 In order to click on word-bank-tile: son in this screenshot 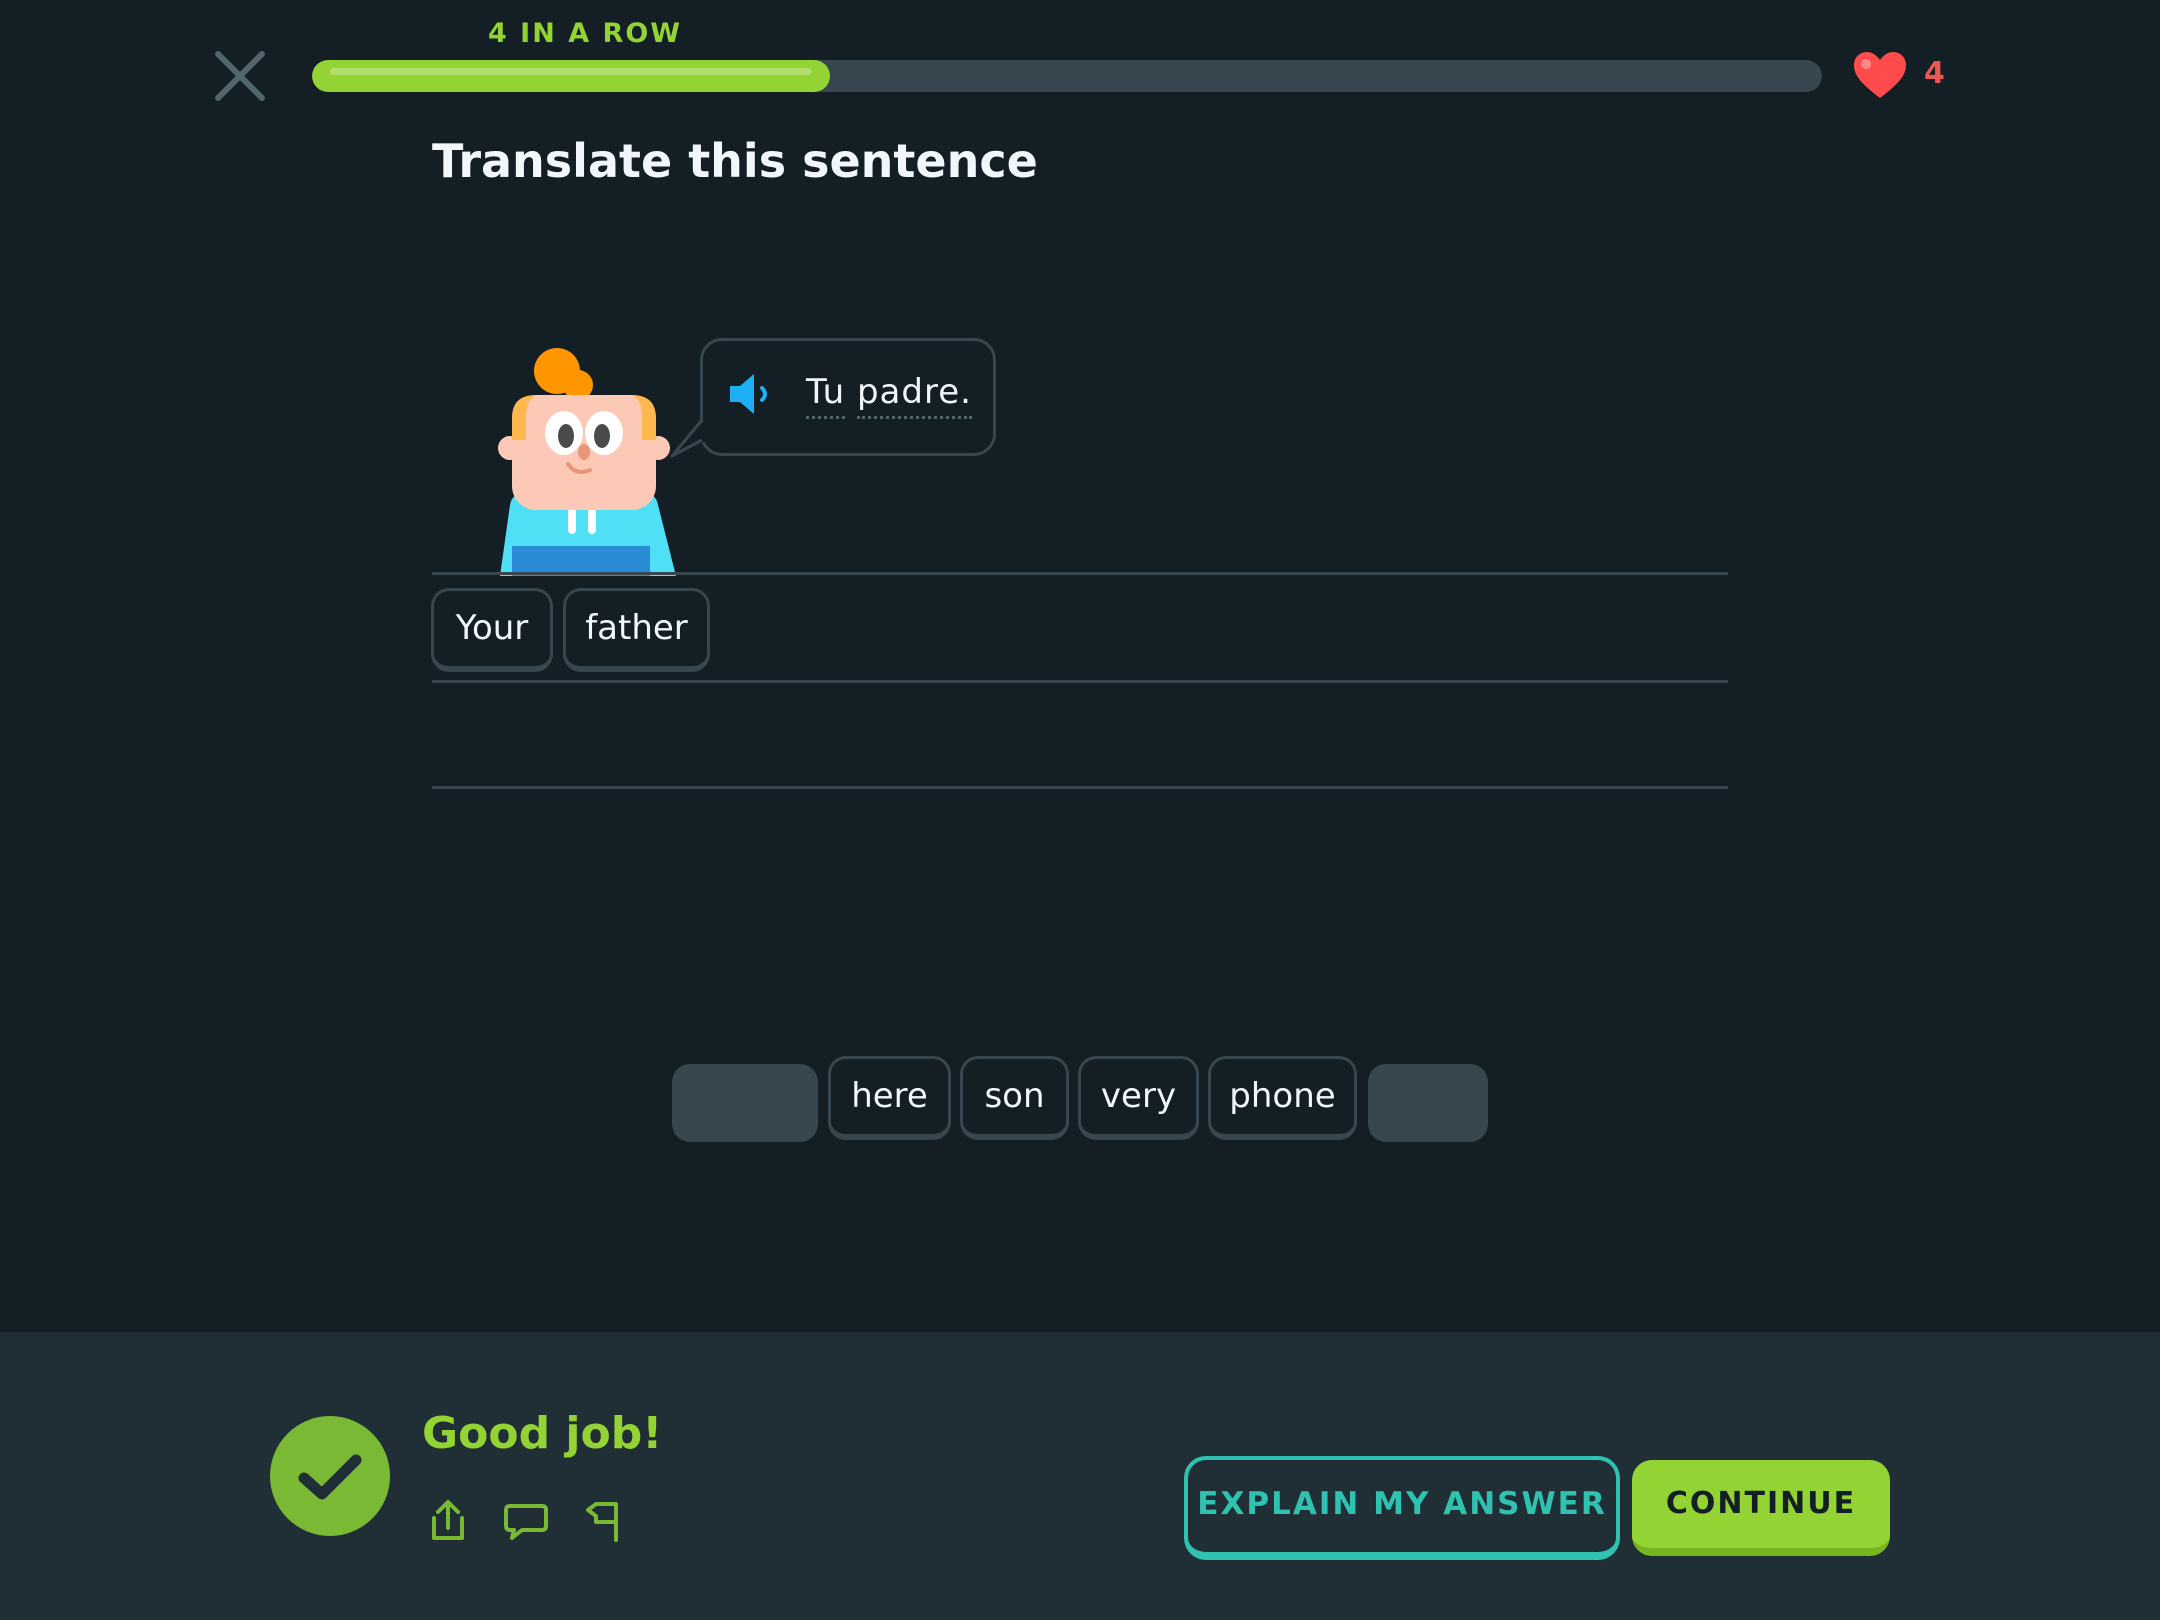, I will do `click(1014, 1098)`.